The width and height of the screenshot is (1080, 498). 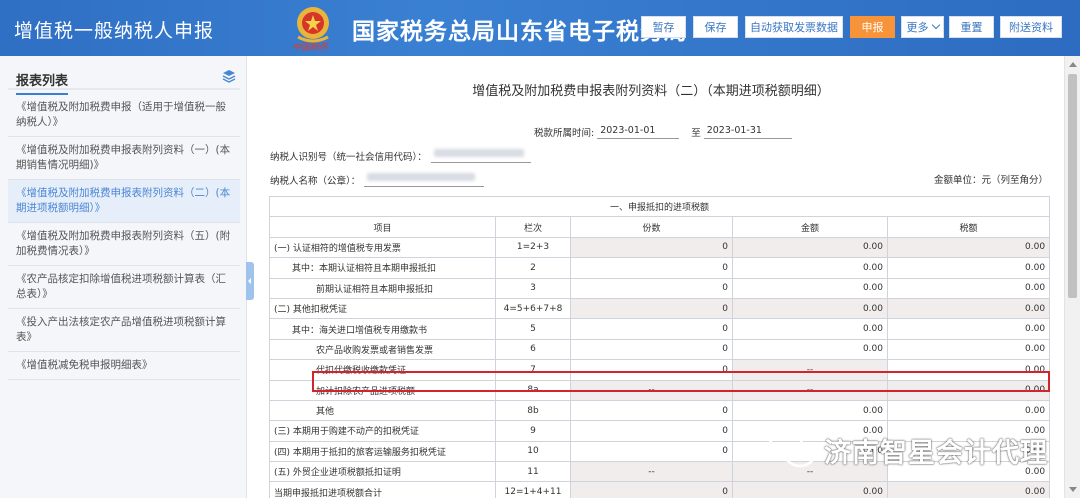 What do you see at coordinates (533, 472) in the screenshot?
I see `row-line: 11` at bounding box center [533, 472].